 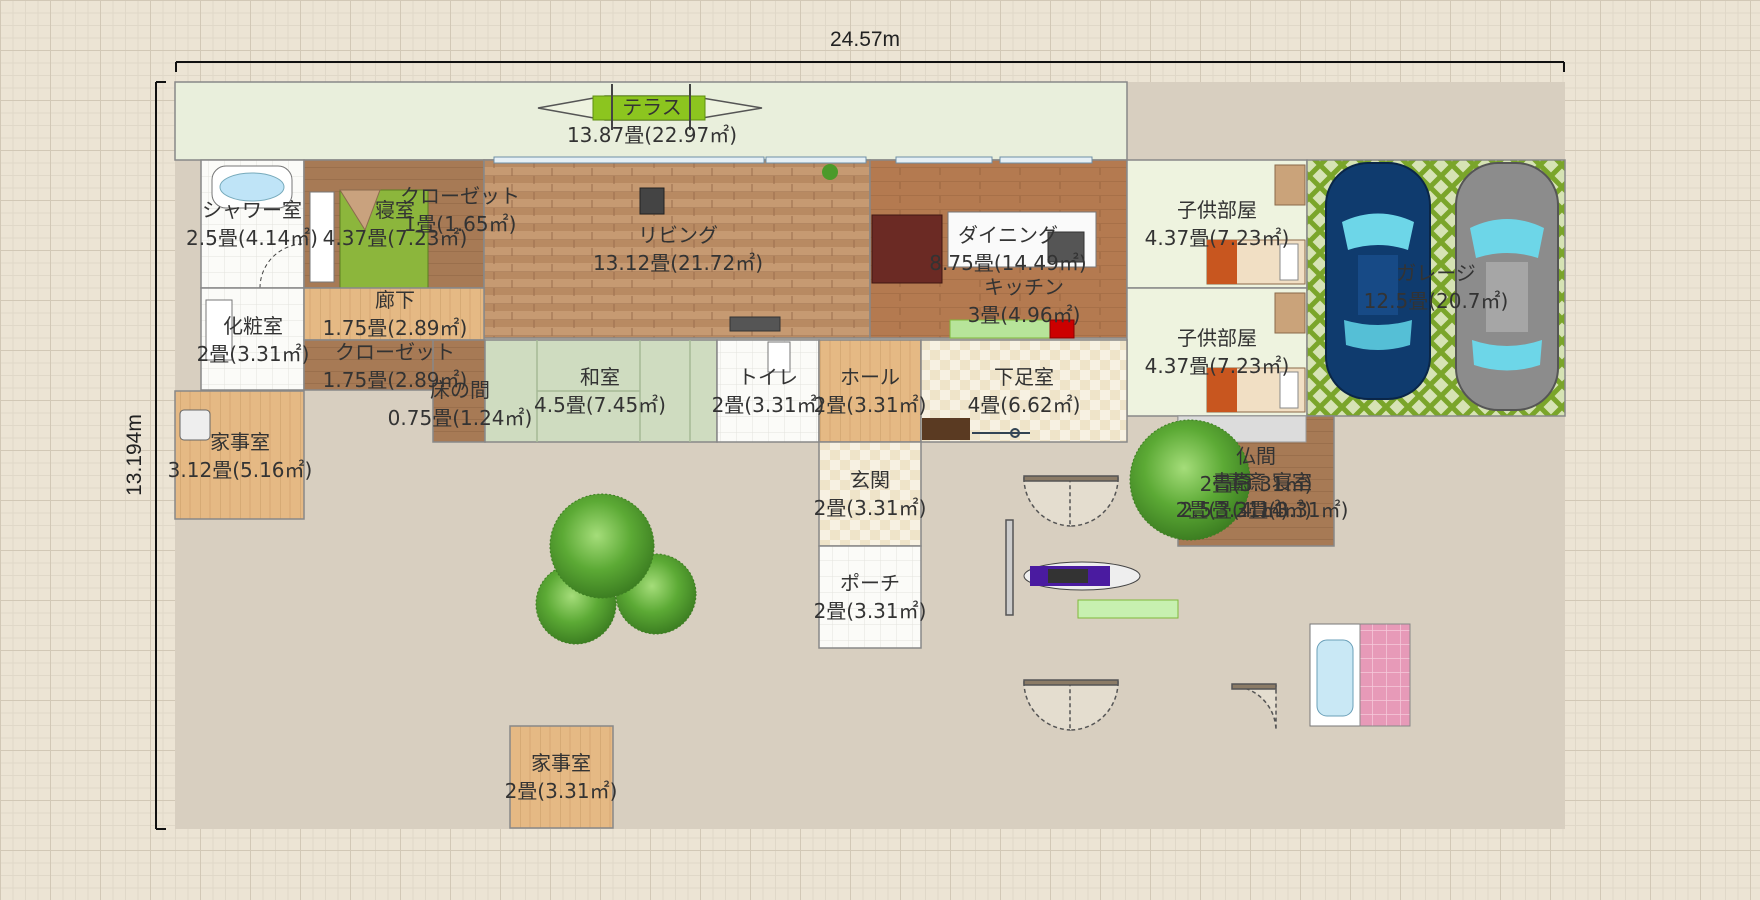 What do you see at coordinates (1062, 329) in the screenshot?
I see `fridge-icon` at bounding box center [1062, 329].